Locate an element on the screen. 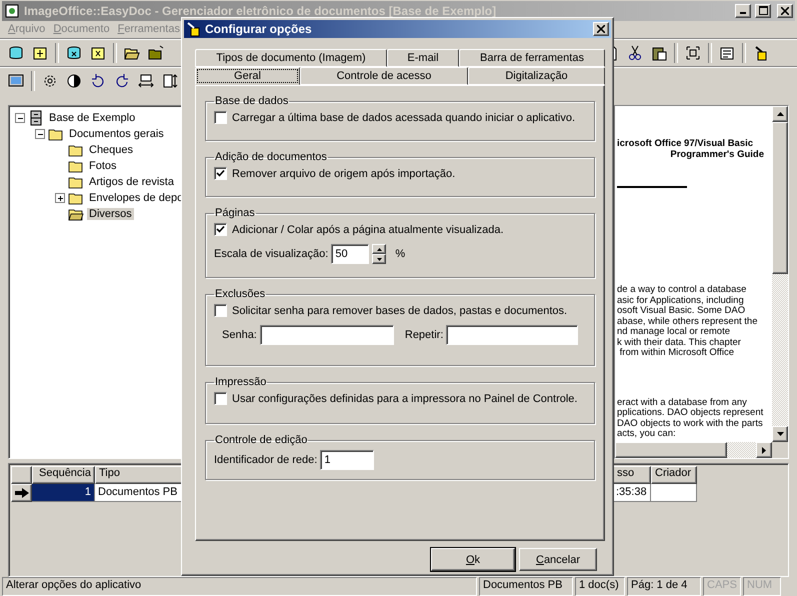 The width and height of the screenshot is (797, 596). dialog-button: Cancelar is located at coordinates (558, 559).